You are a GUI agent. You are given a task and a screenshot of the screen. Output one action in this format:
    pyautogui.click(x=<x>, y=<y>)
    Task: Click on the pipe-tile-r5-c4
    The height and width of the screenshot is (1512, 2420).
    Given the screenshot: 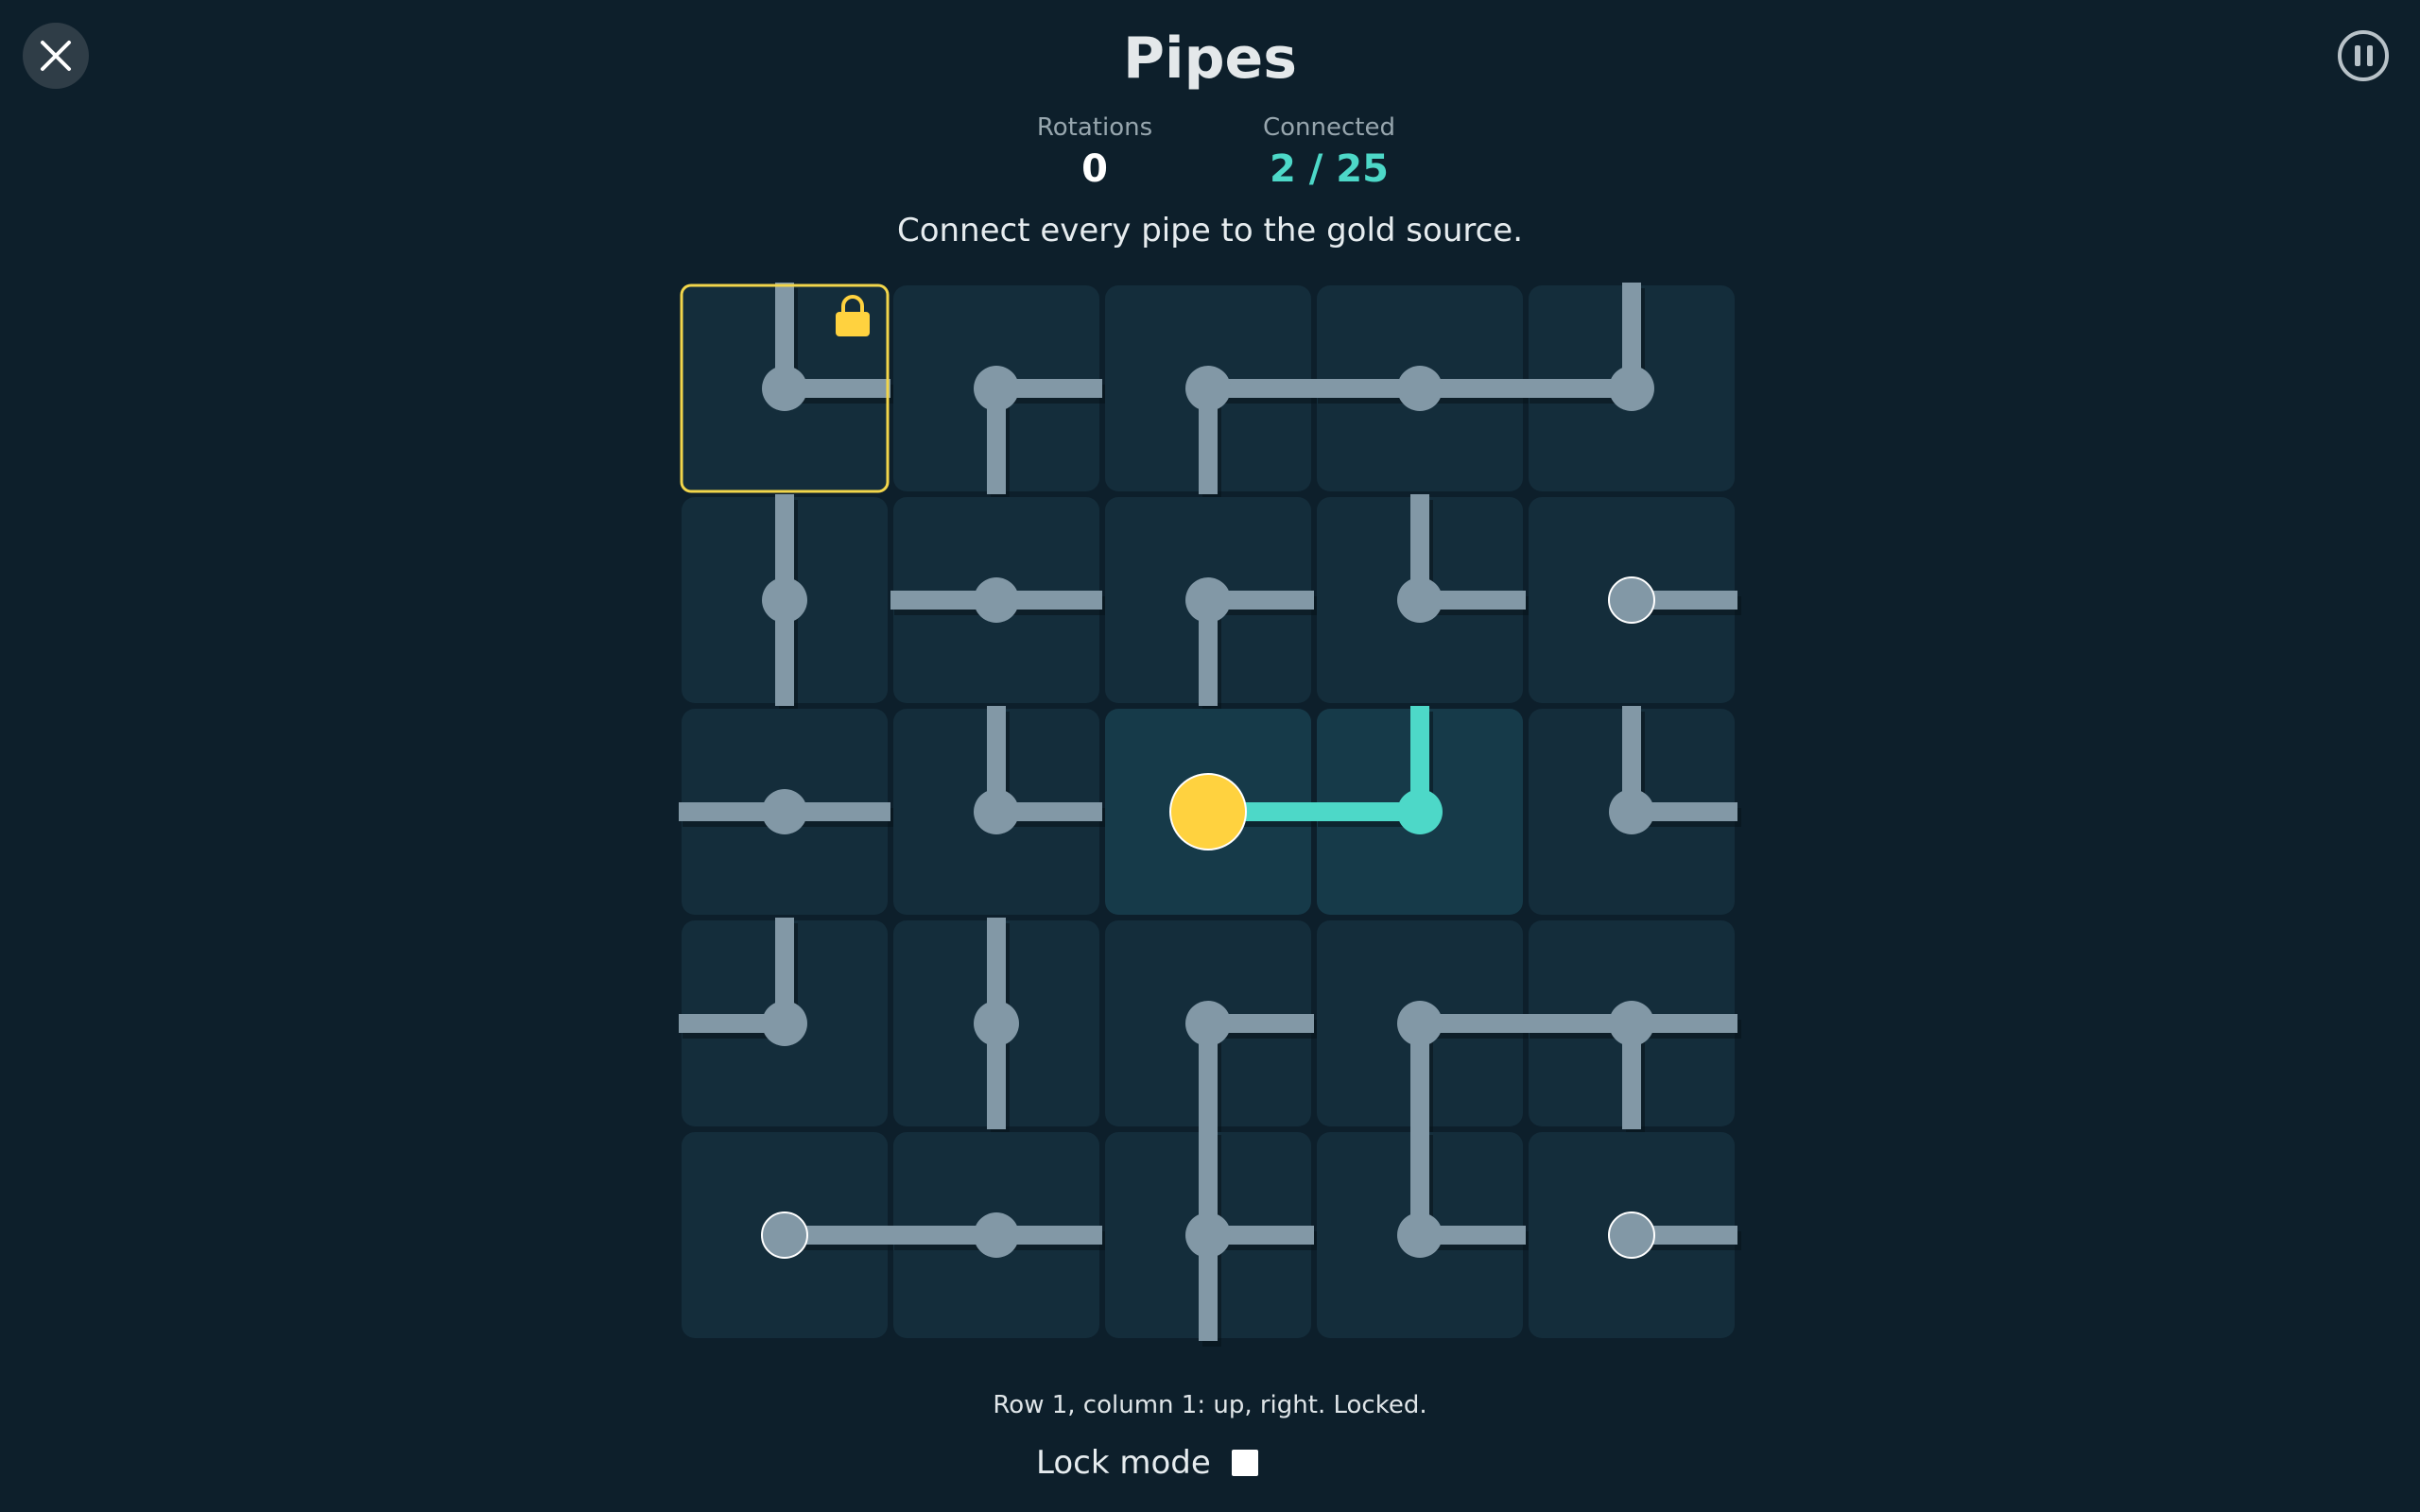 What is the action you would take?
    pyautogui.click(x=1423, y=1233)
    